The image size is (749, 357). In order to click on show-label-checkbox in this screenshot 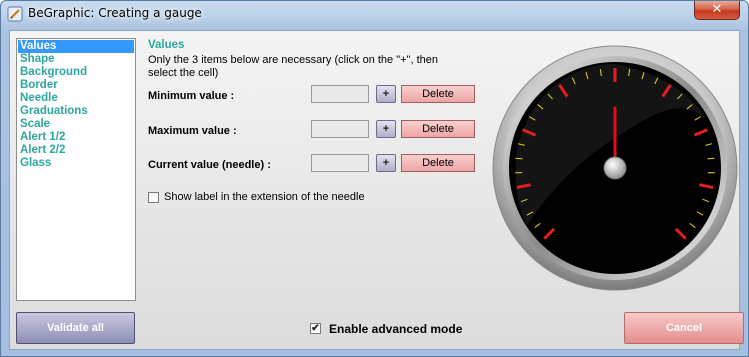, I will do `click(153, 197)`.